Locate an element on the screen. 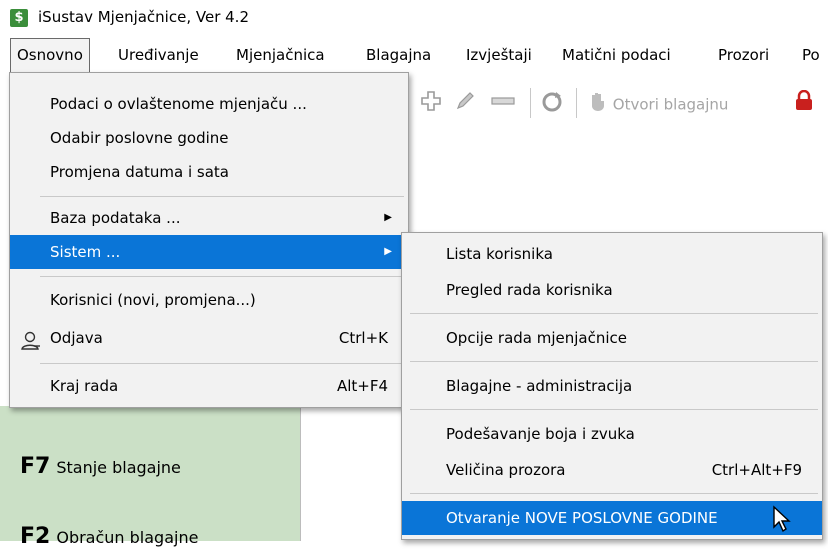 The height and width of the screenshot is (549, 828). toolbar: Otvori blagajnu is located at coordinates (618, 103).